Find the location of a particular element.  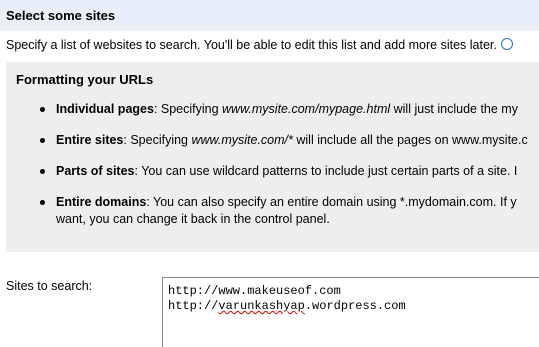

site-line: http://varunkashyap.wordpress.com is located at coordinates (353, 306).